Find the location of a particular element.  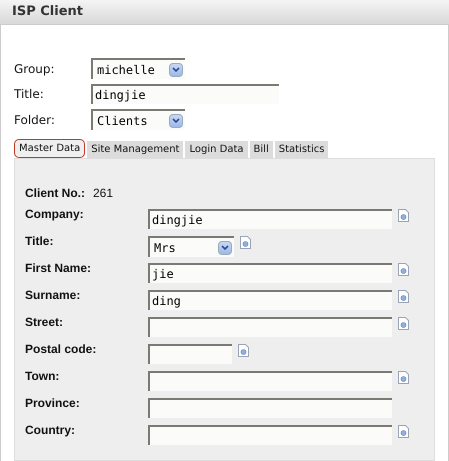

tab: Bill is located at coordinates (261, 149).